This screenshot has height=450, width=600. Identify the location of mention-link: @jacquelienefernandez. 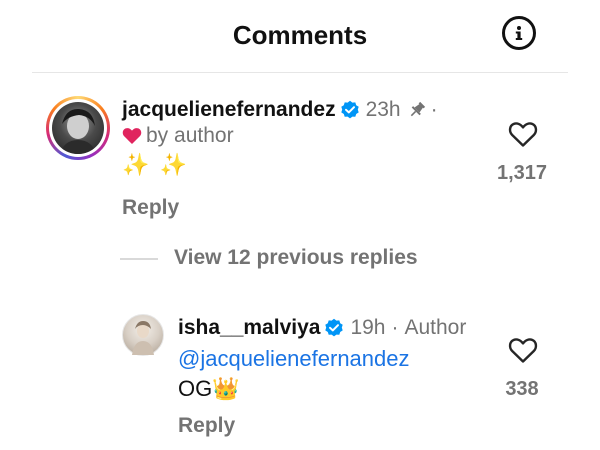
(294, 359).